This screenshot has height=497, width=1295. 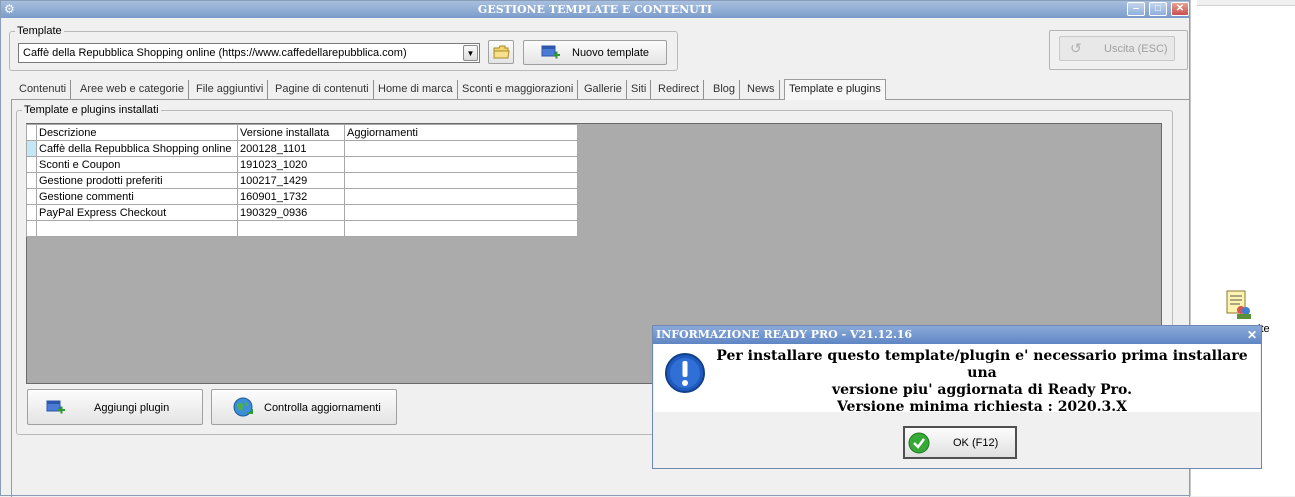 What do you see at coordinates (957, 335) in the screenshot?
I see `dialog-title: INFORMAZIONE READY PRO - V21.12.16` at bounding box center [957, 335].